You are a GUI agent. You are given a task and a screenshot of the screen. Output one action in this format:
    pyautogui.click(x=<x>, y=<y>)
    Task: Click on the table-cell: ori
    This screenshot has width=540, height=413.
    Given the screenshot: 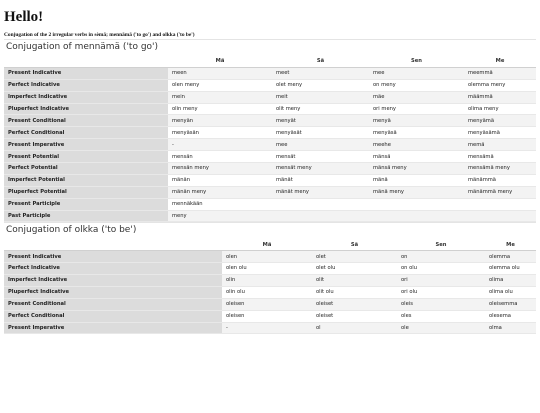 What is the action you would take?
    pyautogui.click(x=441, y=280)
    